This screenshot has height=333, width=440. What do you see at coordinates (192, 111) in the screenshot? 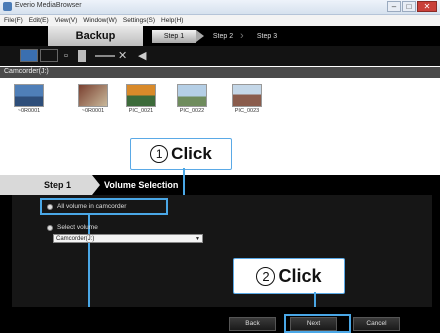
I see `thumbnail-caption: PIC_0022` at bounding box center [192, 111].